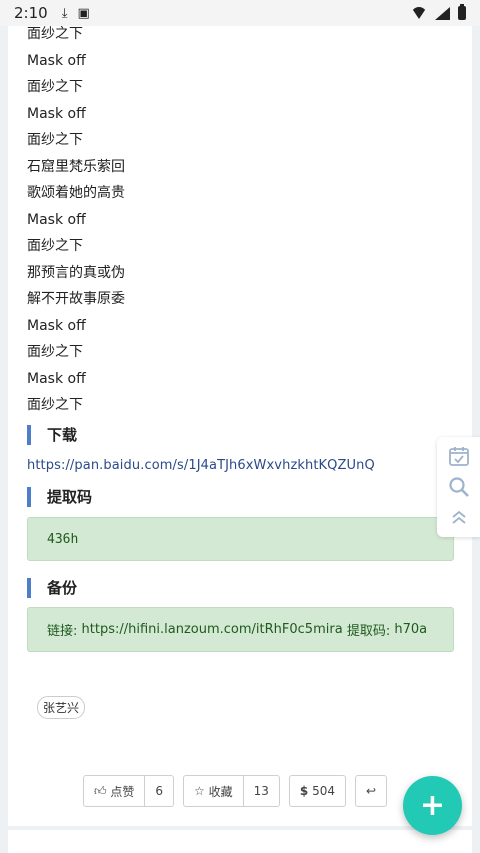 This screenshot has height=853, width=480. I want to click on backup-heading: 备份, so click(52, 587).